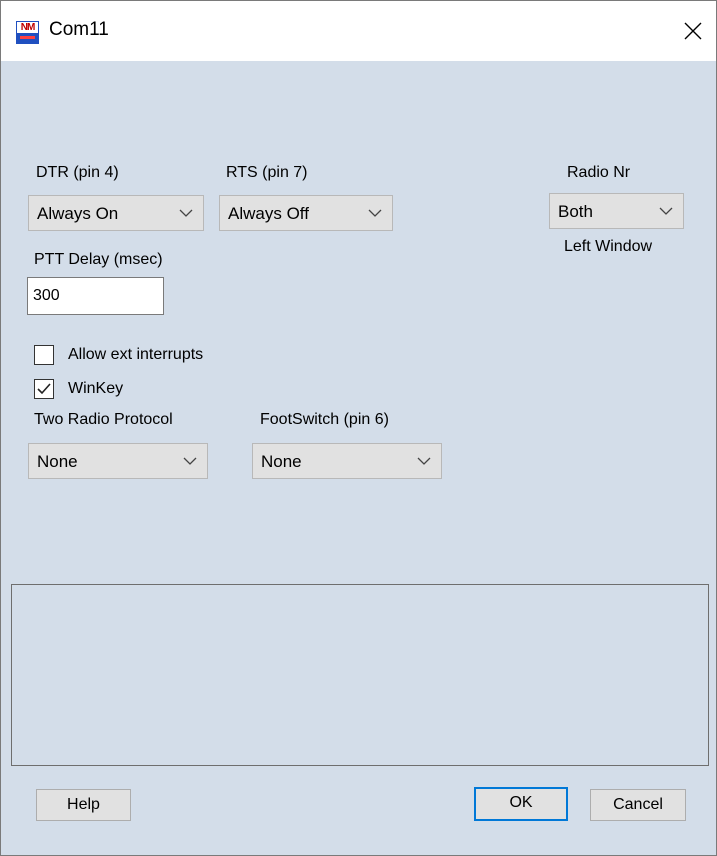 The image size is (717, 856). I want to click on checkmark-icon, so click(44, 389).